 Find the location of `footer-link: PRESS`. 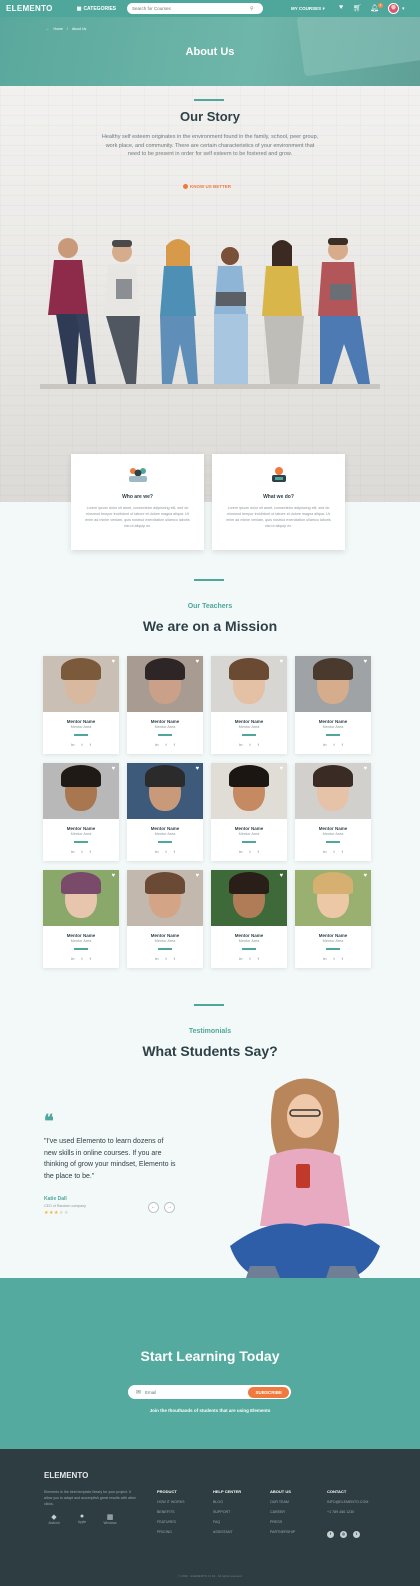

footer-link: PRESS is located at coordinates (282, 1522).